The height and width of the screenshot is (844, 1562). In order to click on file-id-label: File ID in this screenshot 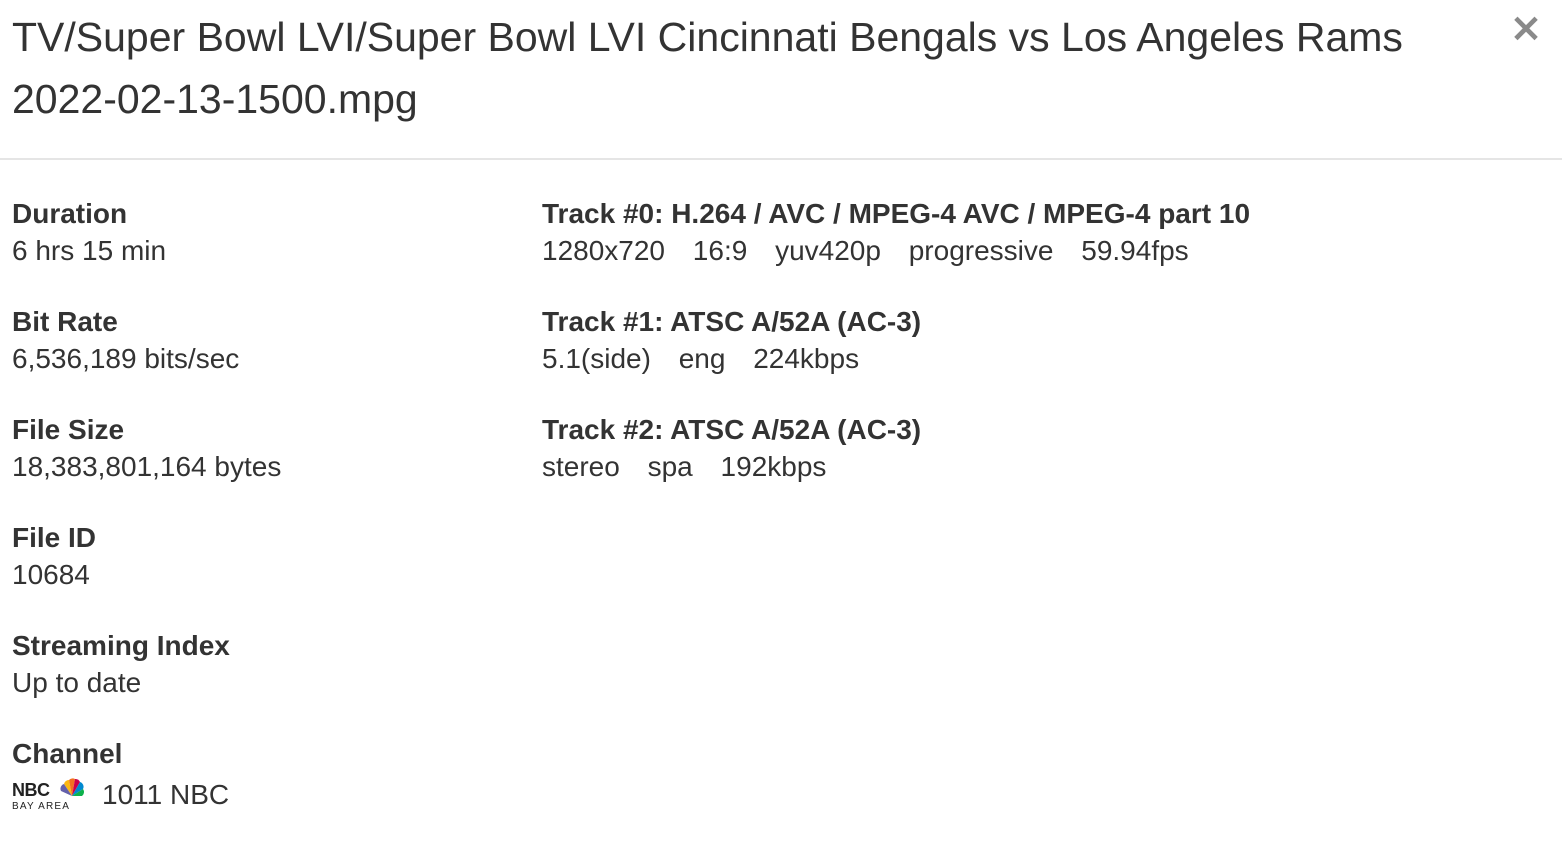, I will do `click(54, 537)`.